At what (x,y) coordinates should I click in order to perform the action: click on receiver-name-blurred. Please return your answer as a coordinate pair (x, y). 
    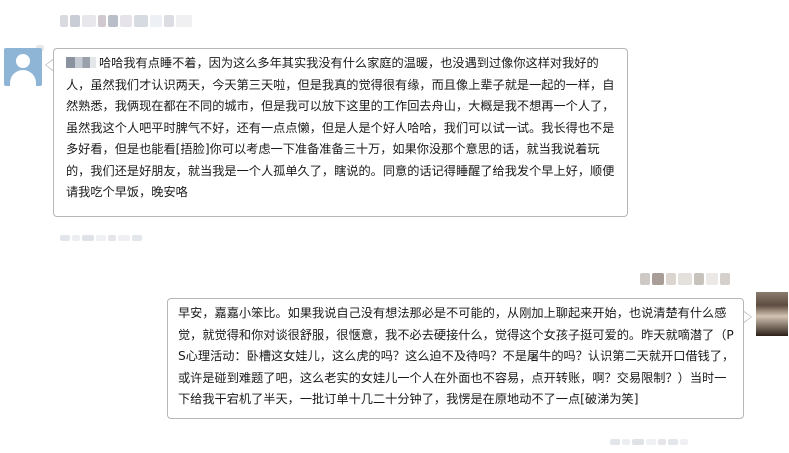
    Looking at the image, I should click on (686, 279).